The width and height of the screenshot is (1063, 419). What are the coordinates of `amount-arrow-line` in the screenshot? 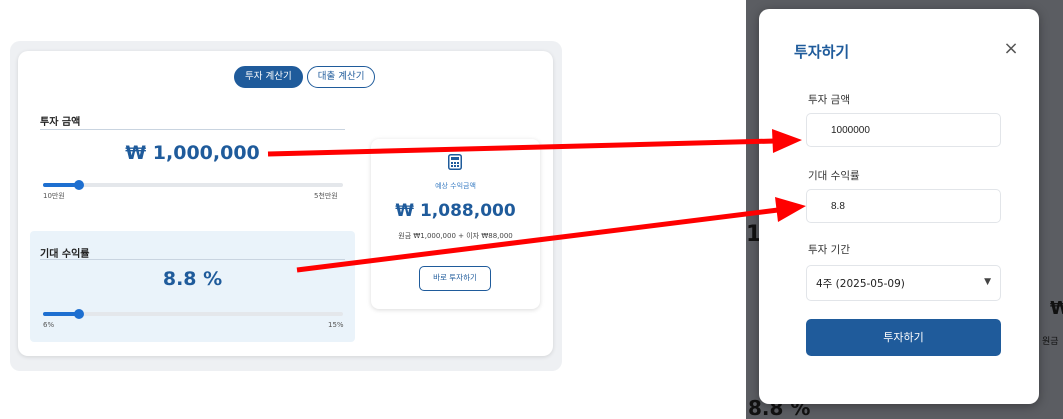 It's located at (521, 147).